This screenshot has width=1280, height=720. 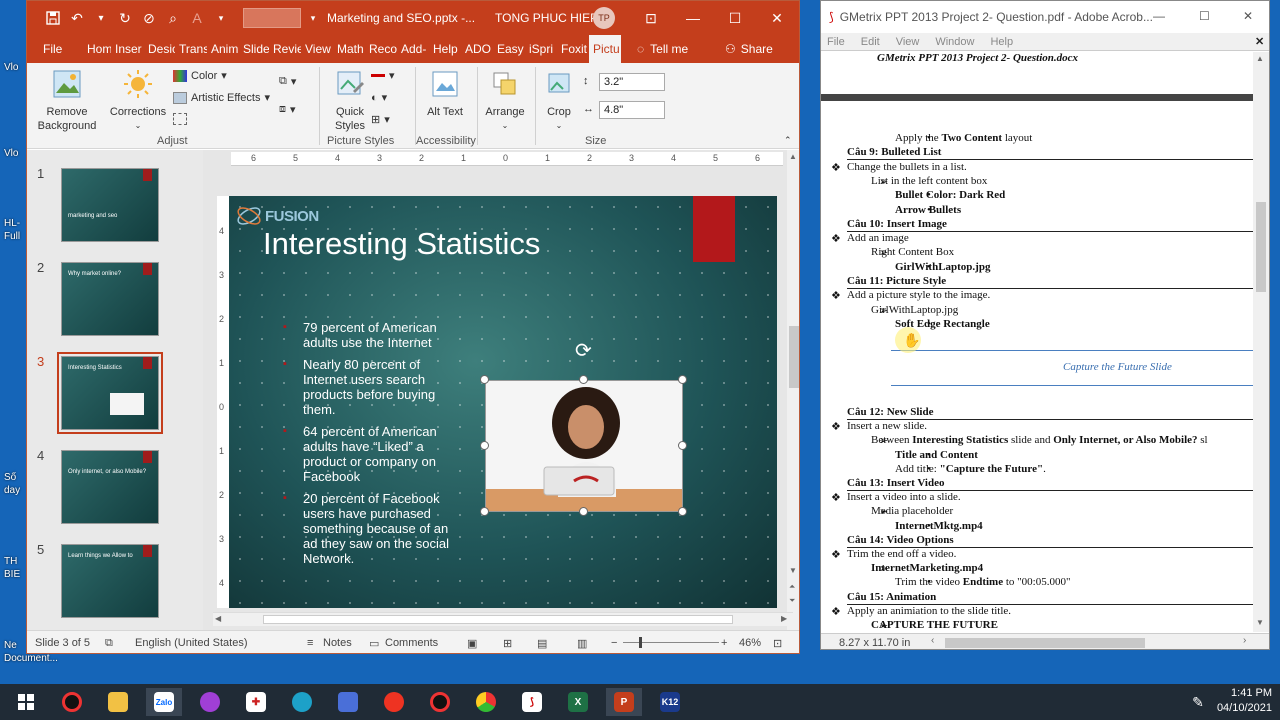 I want to click on quick-styles-button: Quick Styles, so click(x=350, y=101).